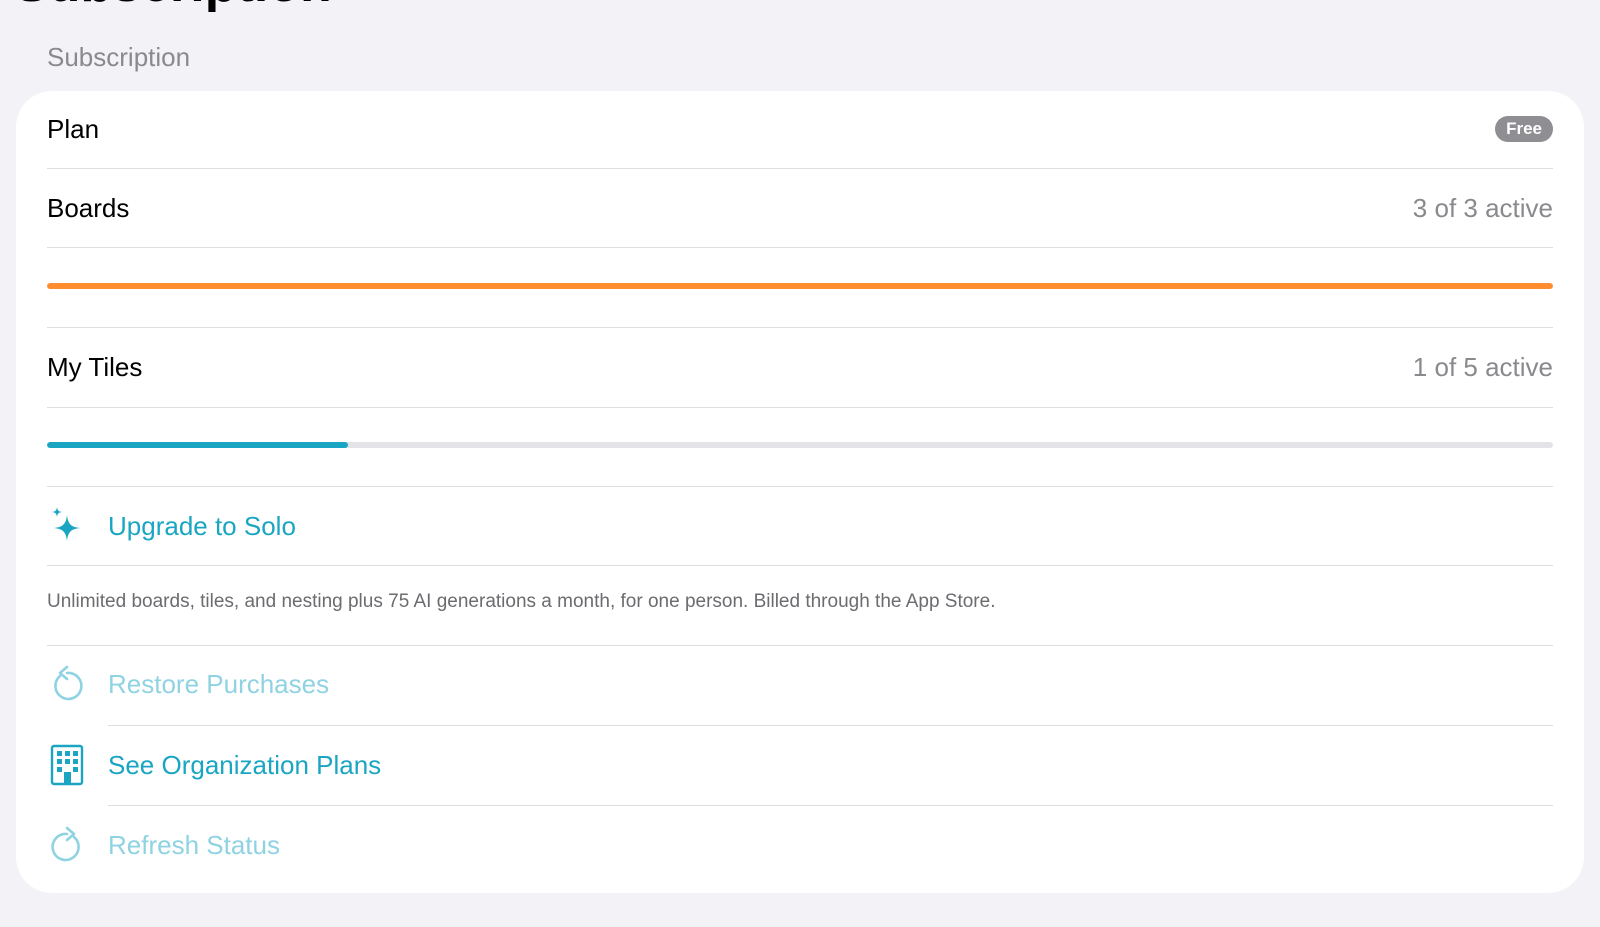  Describe the element at coordinates (800, 367) in the screenshot. I see `tiles-row: My Tiles 1 of 5 active` at that location.